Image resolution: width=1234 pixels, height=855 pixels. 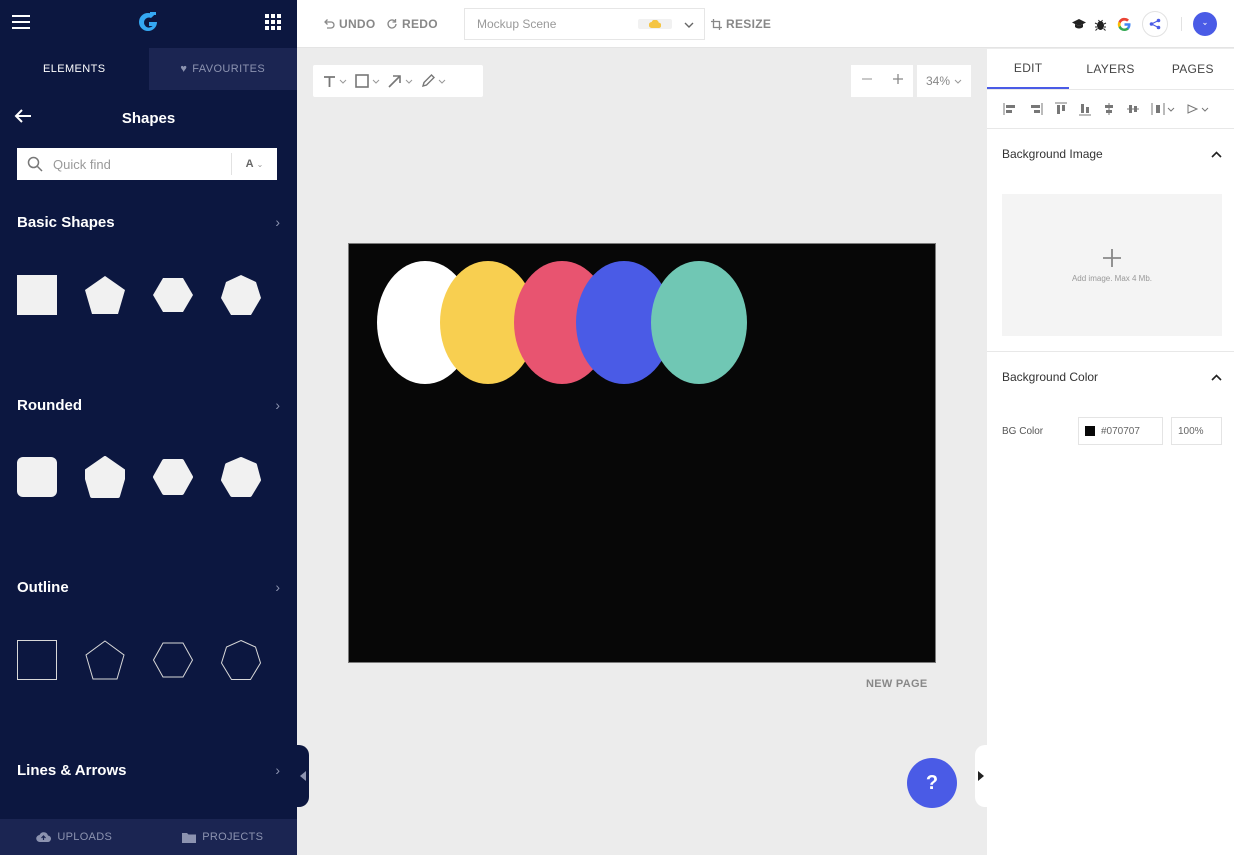 I want to click on align-right-icon, so click(x=1036, y=109).